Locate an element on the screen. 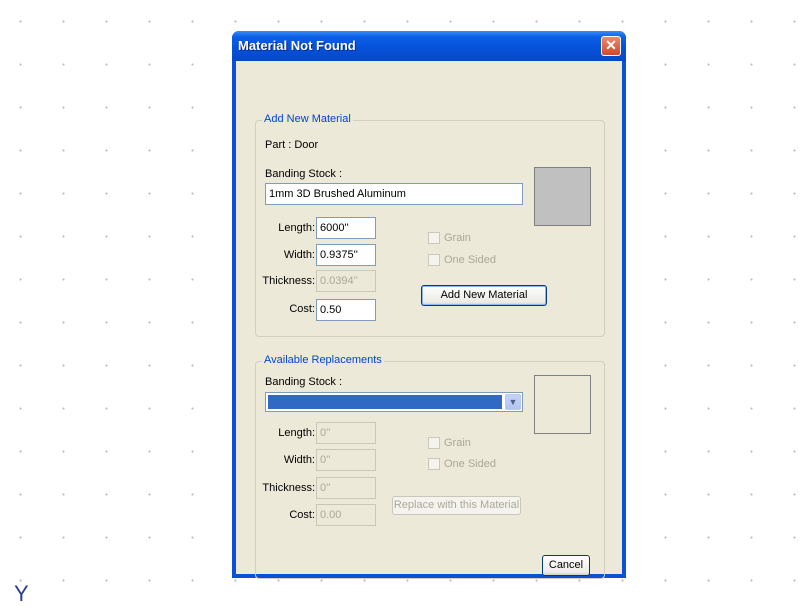  replacement-banding-stock-dropdown: ▼ is located at coordinates (394, 402).